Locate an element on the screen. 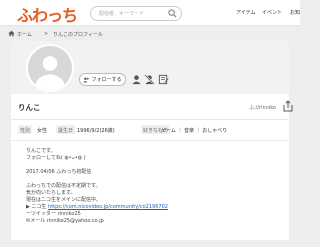 Image resolution: width=320 pixels, height=247 pixels. site-header: ふわっち アイテム イベント お知 is located at coordinates (150, 13).